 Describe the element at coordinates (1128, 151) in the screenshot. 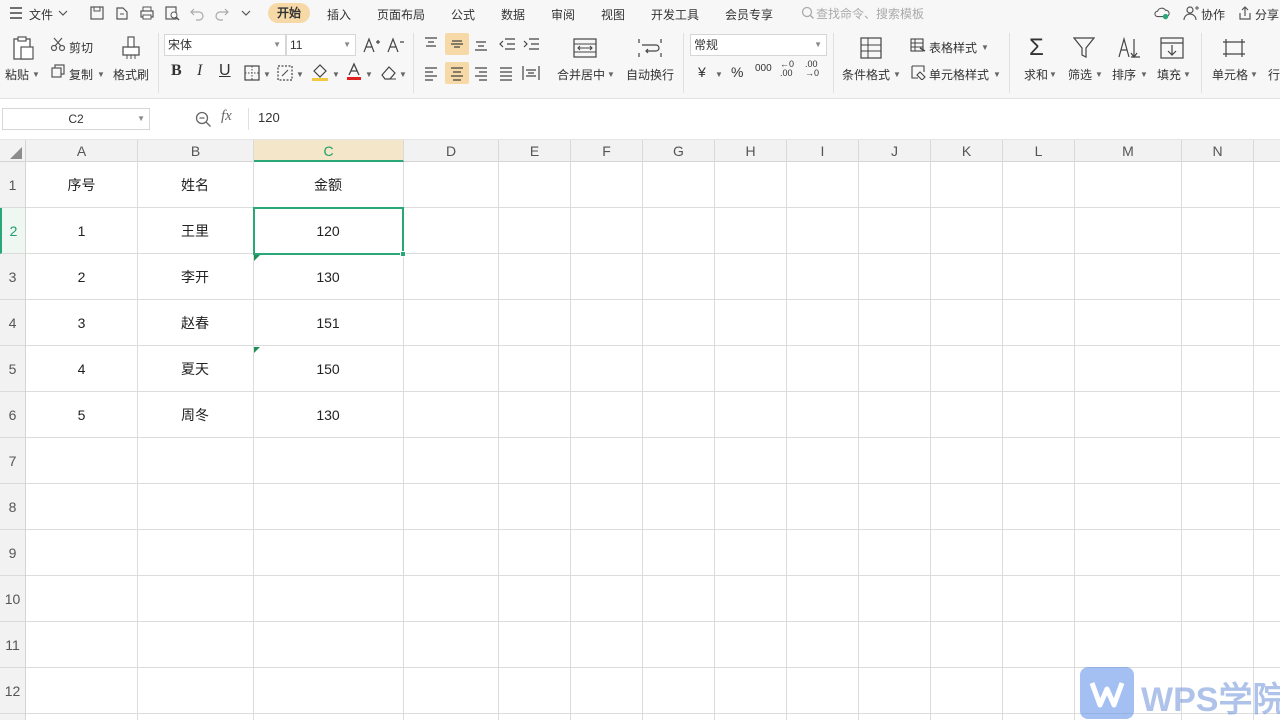

I see `column-header-M: M` at that location.